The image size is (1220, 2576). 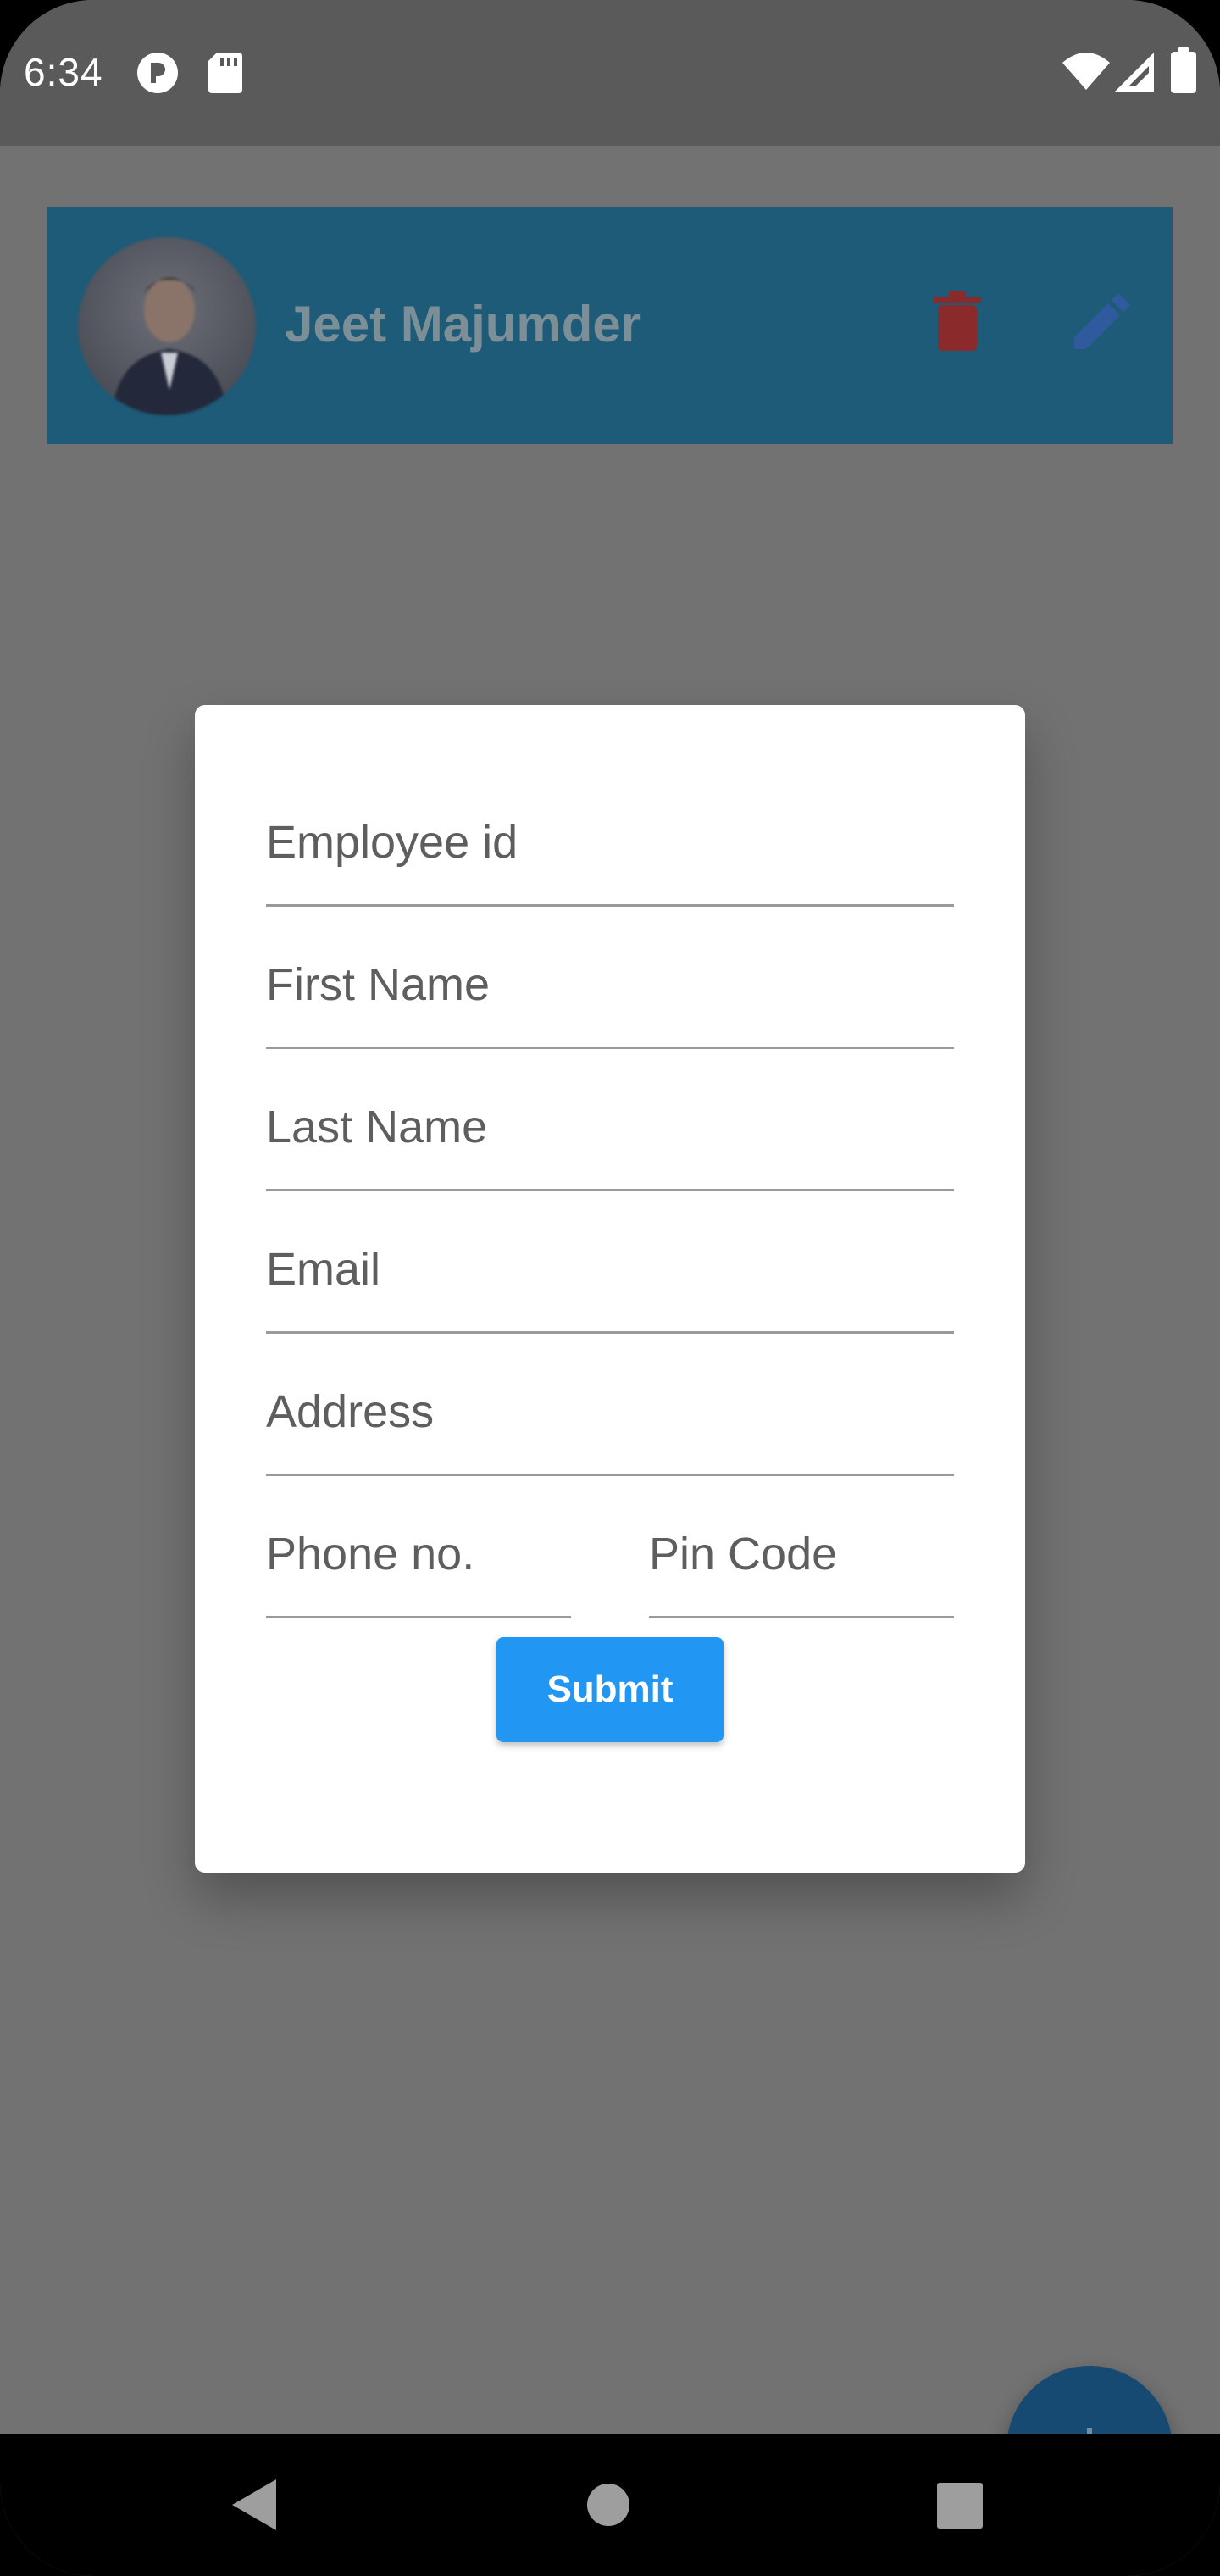 I want to click on avatar, so click(x=167, y=326).